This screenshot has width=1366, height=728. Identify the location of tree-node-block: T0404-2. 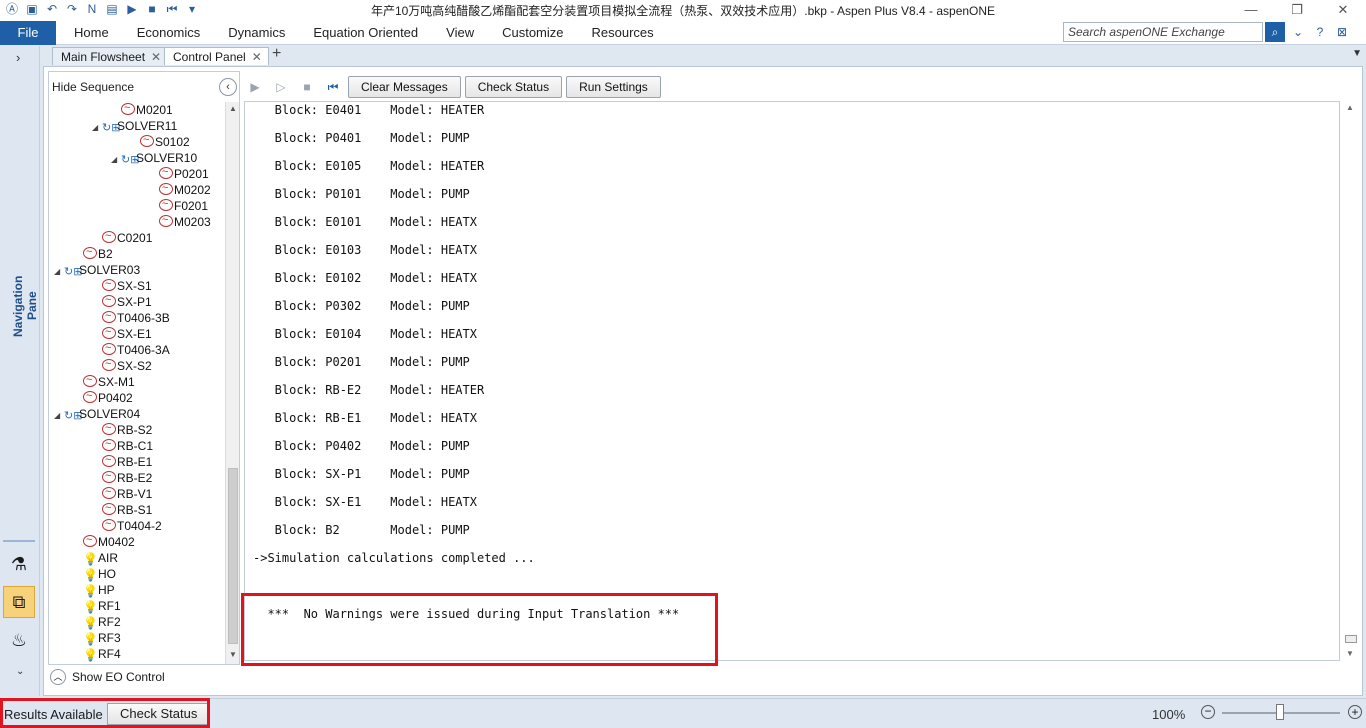
(127, 525).